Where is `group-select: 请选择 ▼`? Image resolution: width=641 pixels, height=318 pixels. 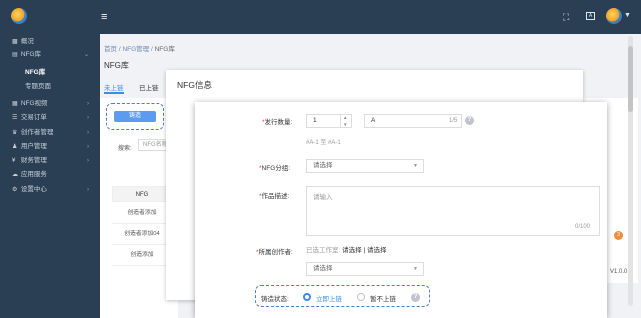 group-select: 请选择 ▼ is located at coordinates (365, 166).